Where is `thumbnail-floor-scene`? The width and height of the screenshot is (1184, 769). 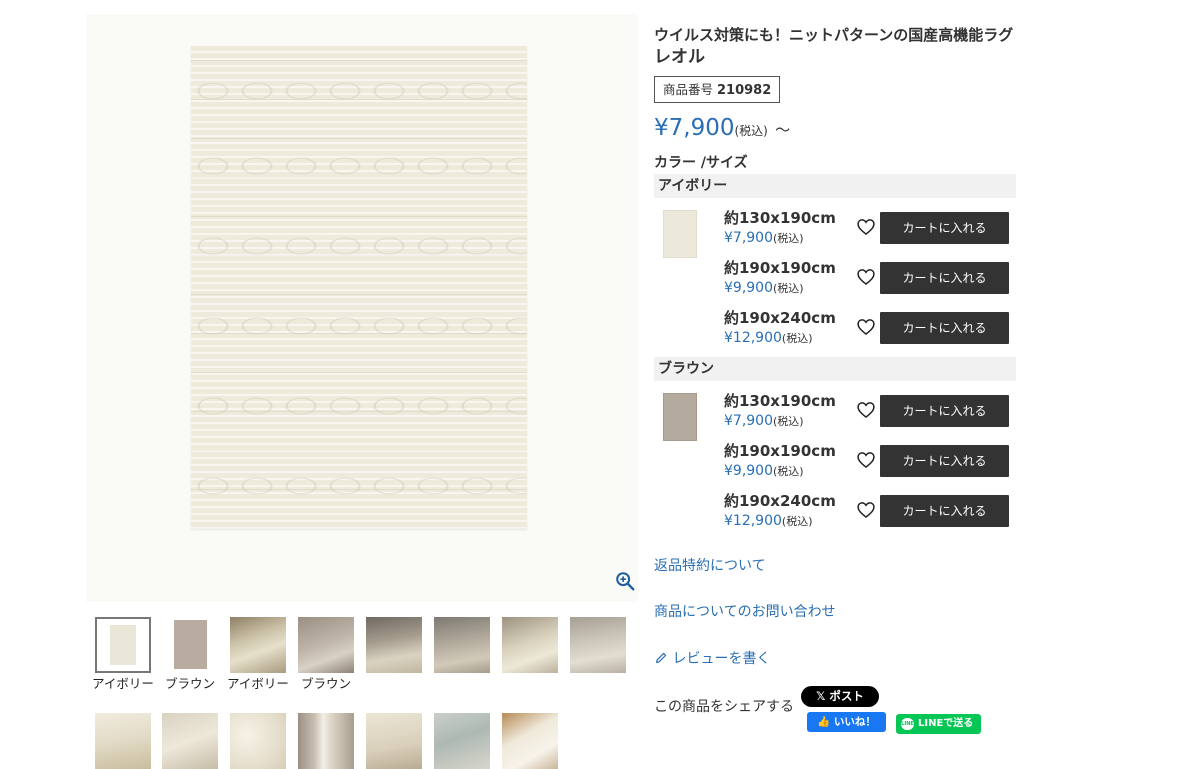 thumbnail-floor-scene is located at coordinates (462, 645).